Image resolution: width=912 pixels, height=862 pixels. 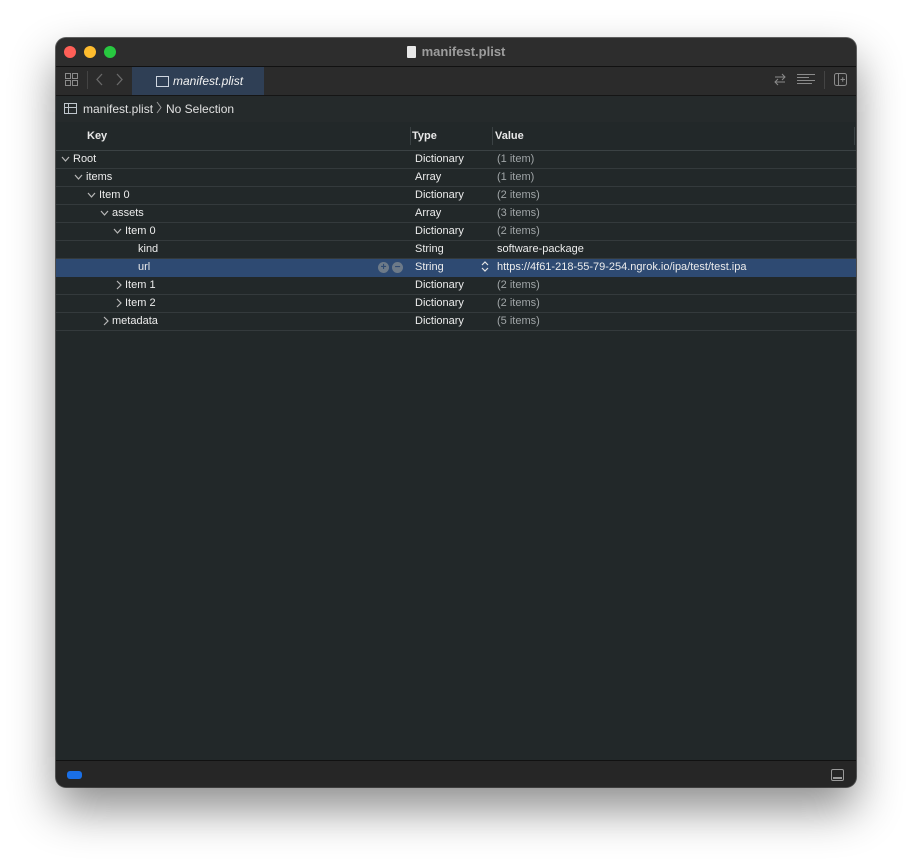 I want to click on row-key: kind, so click(x=148, y=249).